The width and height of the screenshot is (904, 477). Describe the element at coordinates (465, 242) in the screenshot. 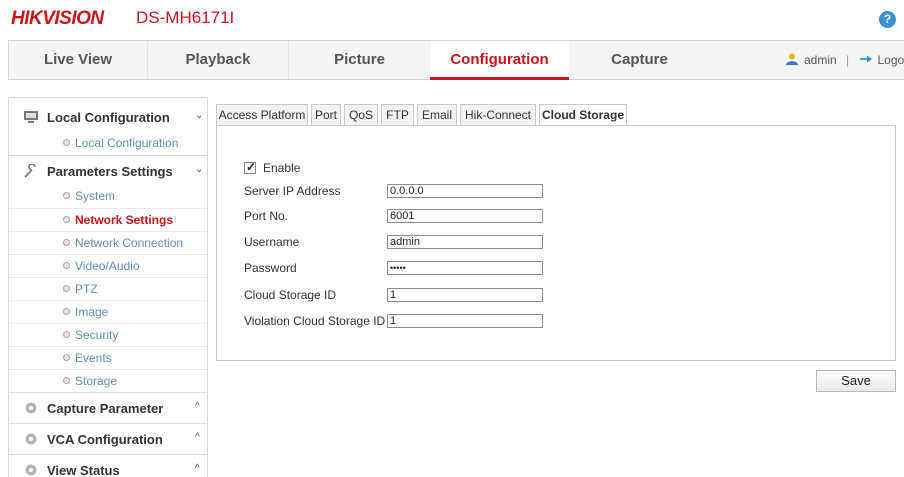

I see `username-field: admin` at that location.